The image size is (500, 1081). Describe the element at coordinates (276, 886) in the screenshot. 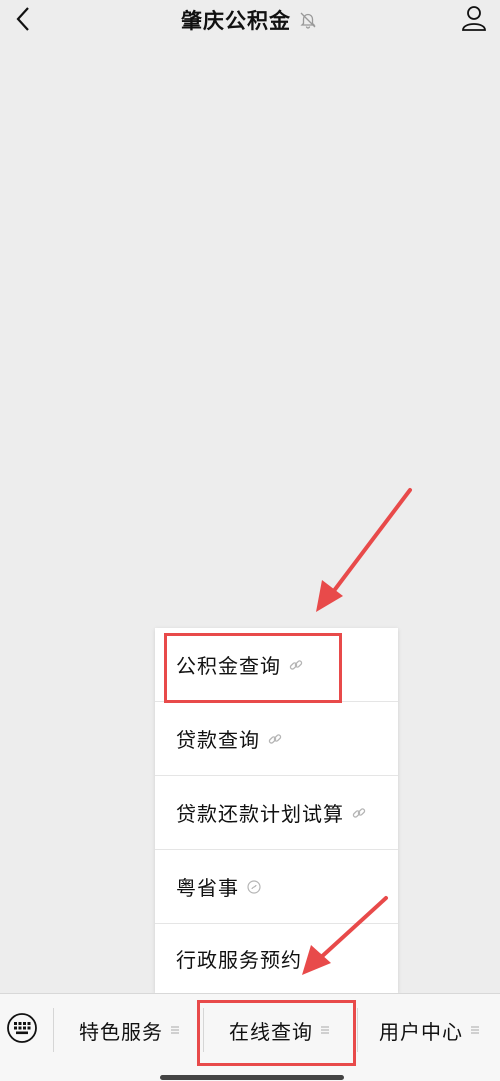

I see `submenu-item-yueshengshi: 粤省事` at that location.